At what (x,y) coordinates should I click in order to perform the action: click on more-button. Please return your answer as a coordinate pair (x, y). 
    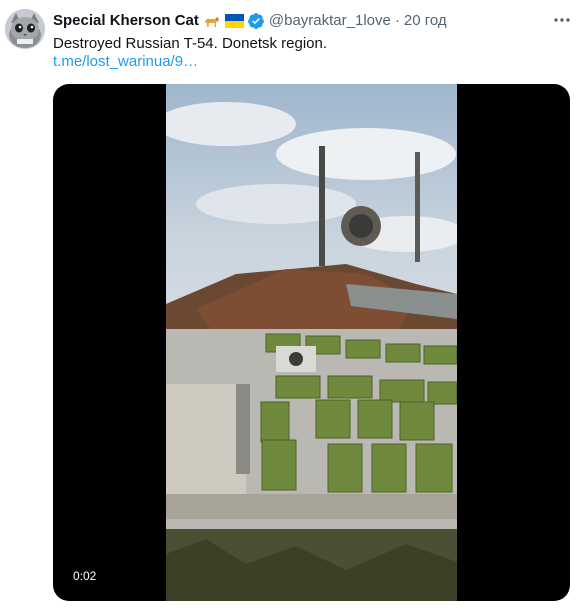
    Looking at the image, I should click on (562, 20).